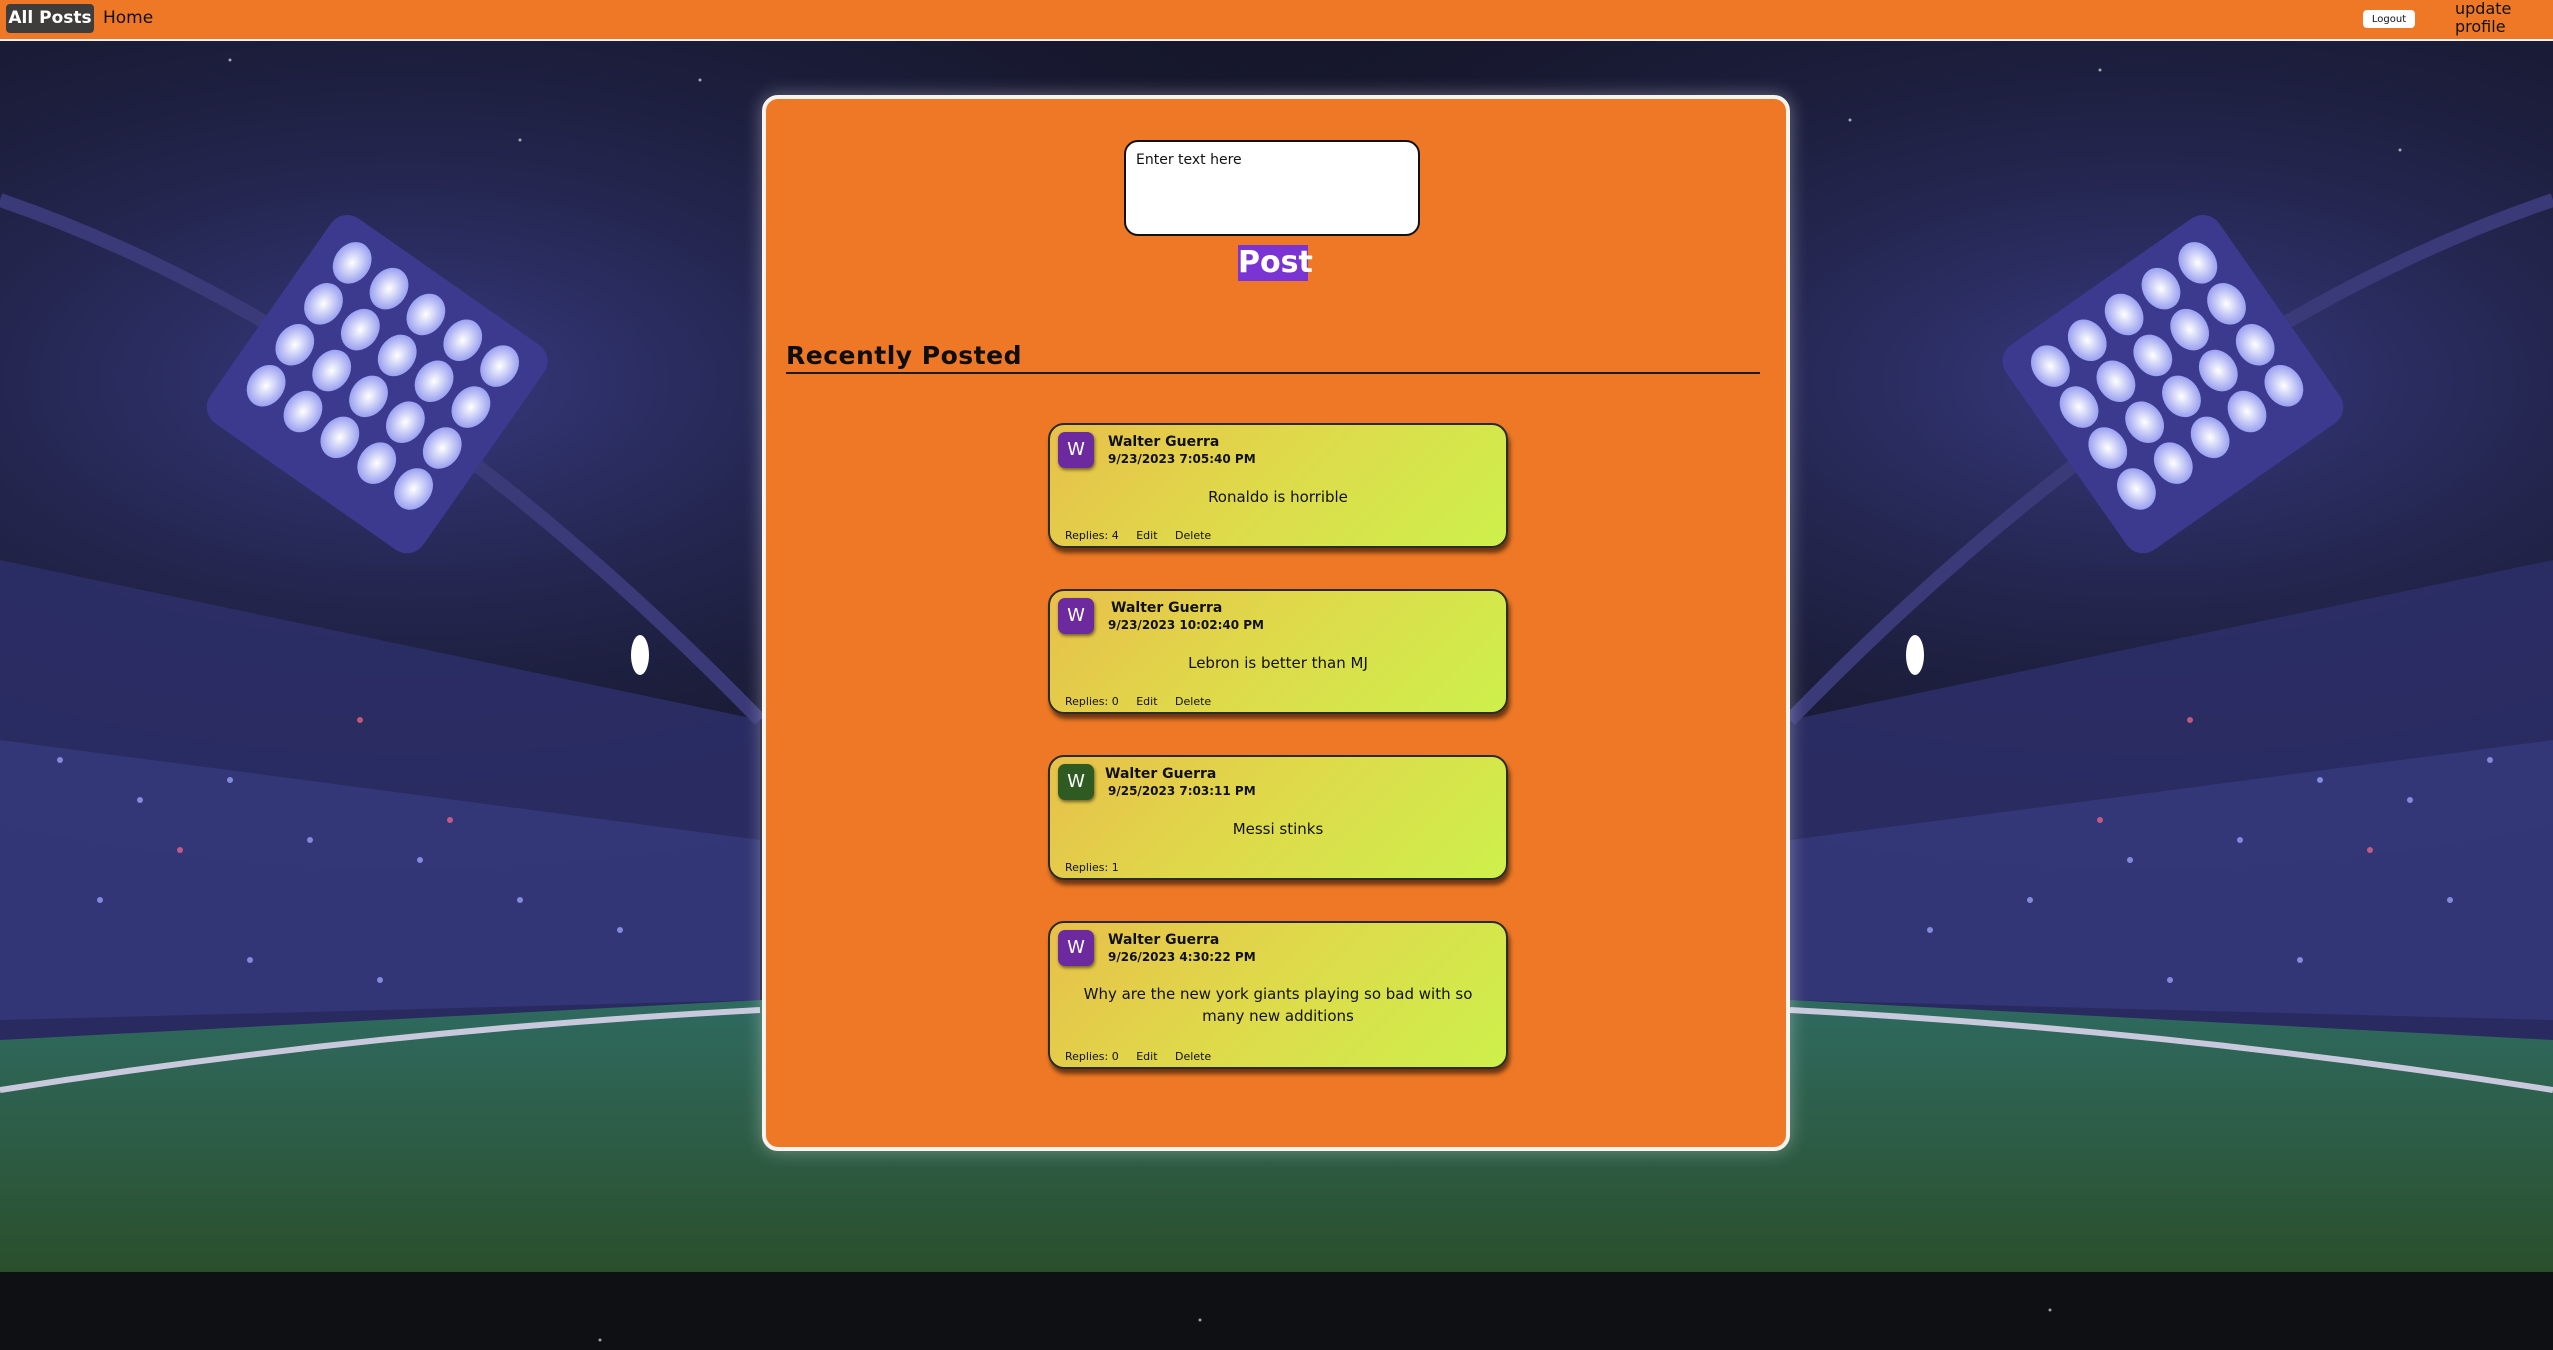 The height and width of the screenshot is (1350, 2553). Describe the element at coordinates (2389, 19) in the screenshot. I see `logout-button: Logout` at that location.